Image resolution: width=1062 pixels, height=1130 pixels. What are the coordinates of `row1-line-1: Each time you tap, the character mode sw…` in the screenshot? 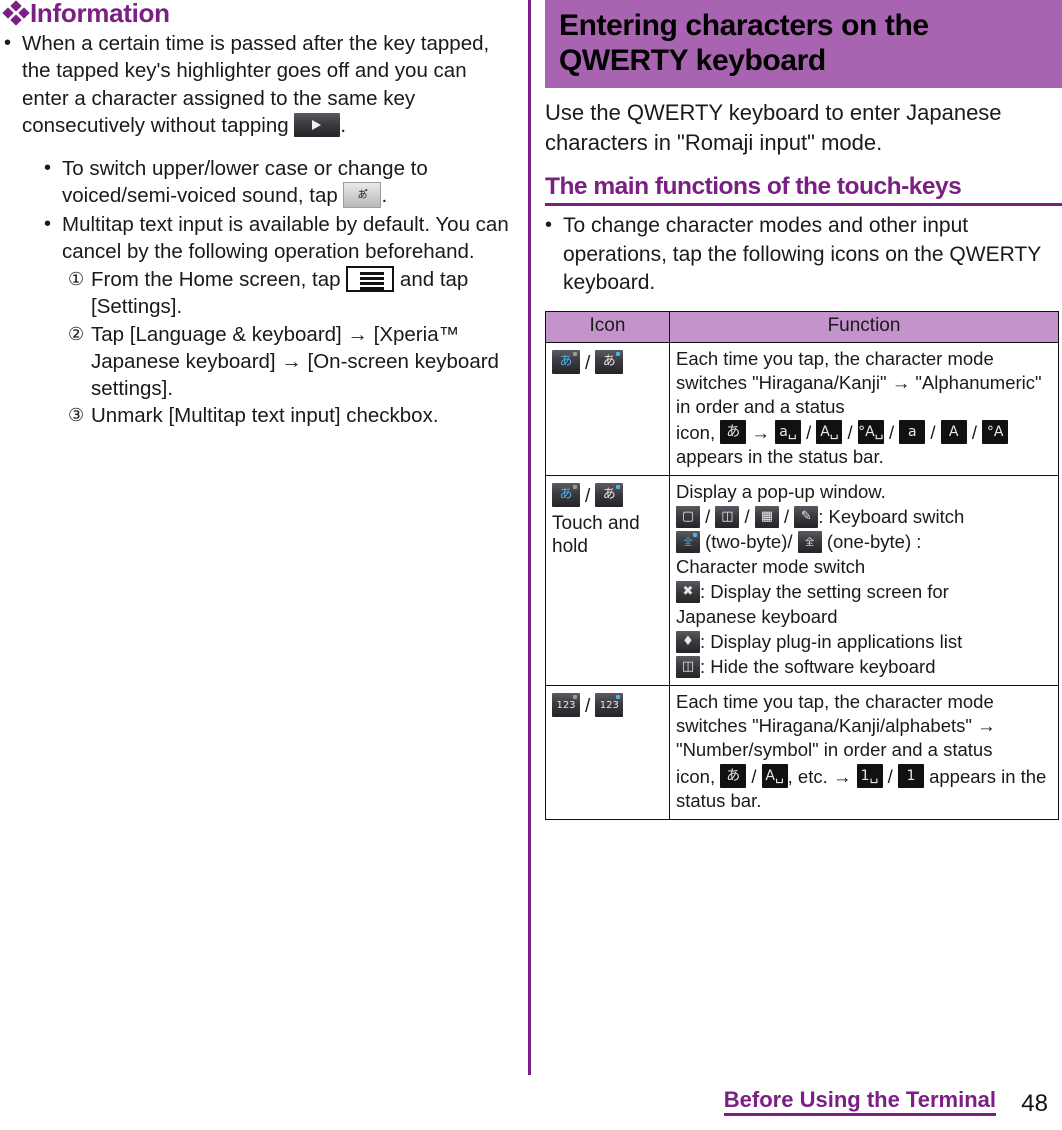 It's located at (859, 382).